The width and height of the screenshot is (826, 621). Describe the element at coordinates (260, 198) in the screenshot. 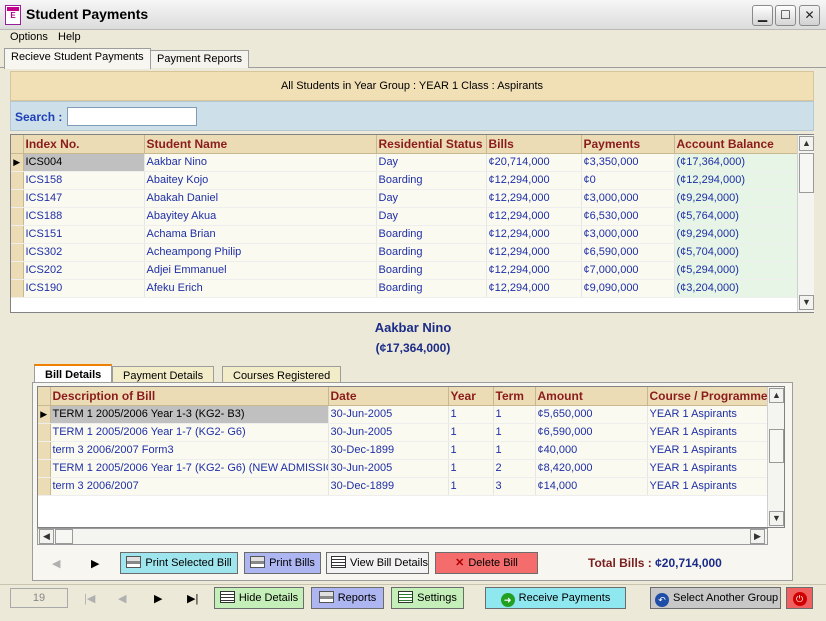

I see `cell-name: Abakah Daniel` at that location.